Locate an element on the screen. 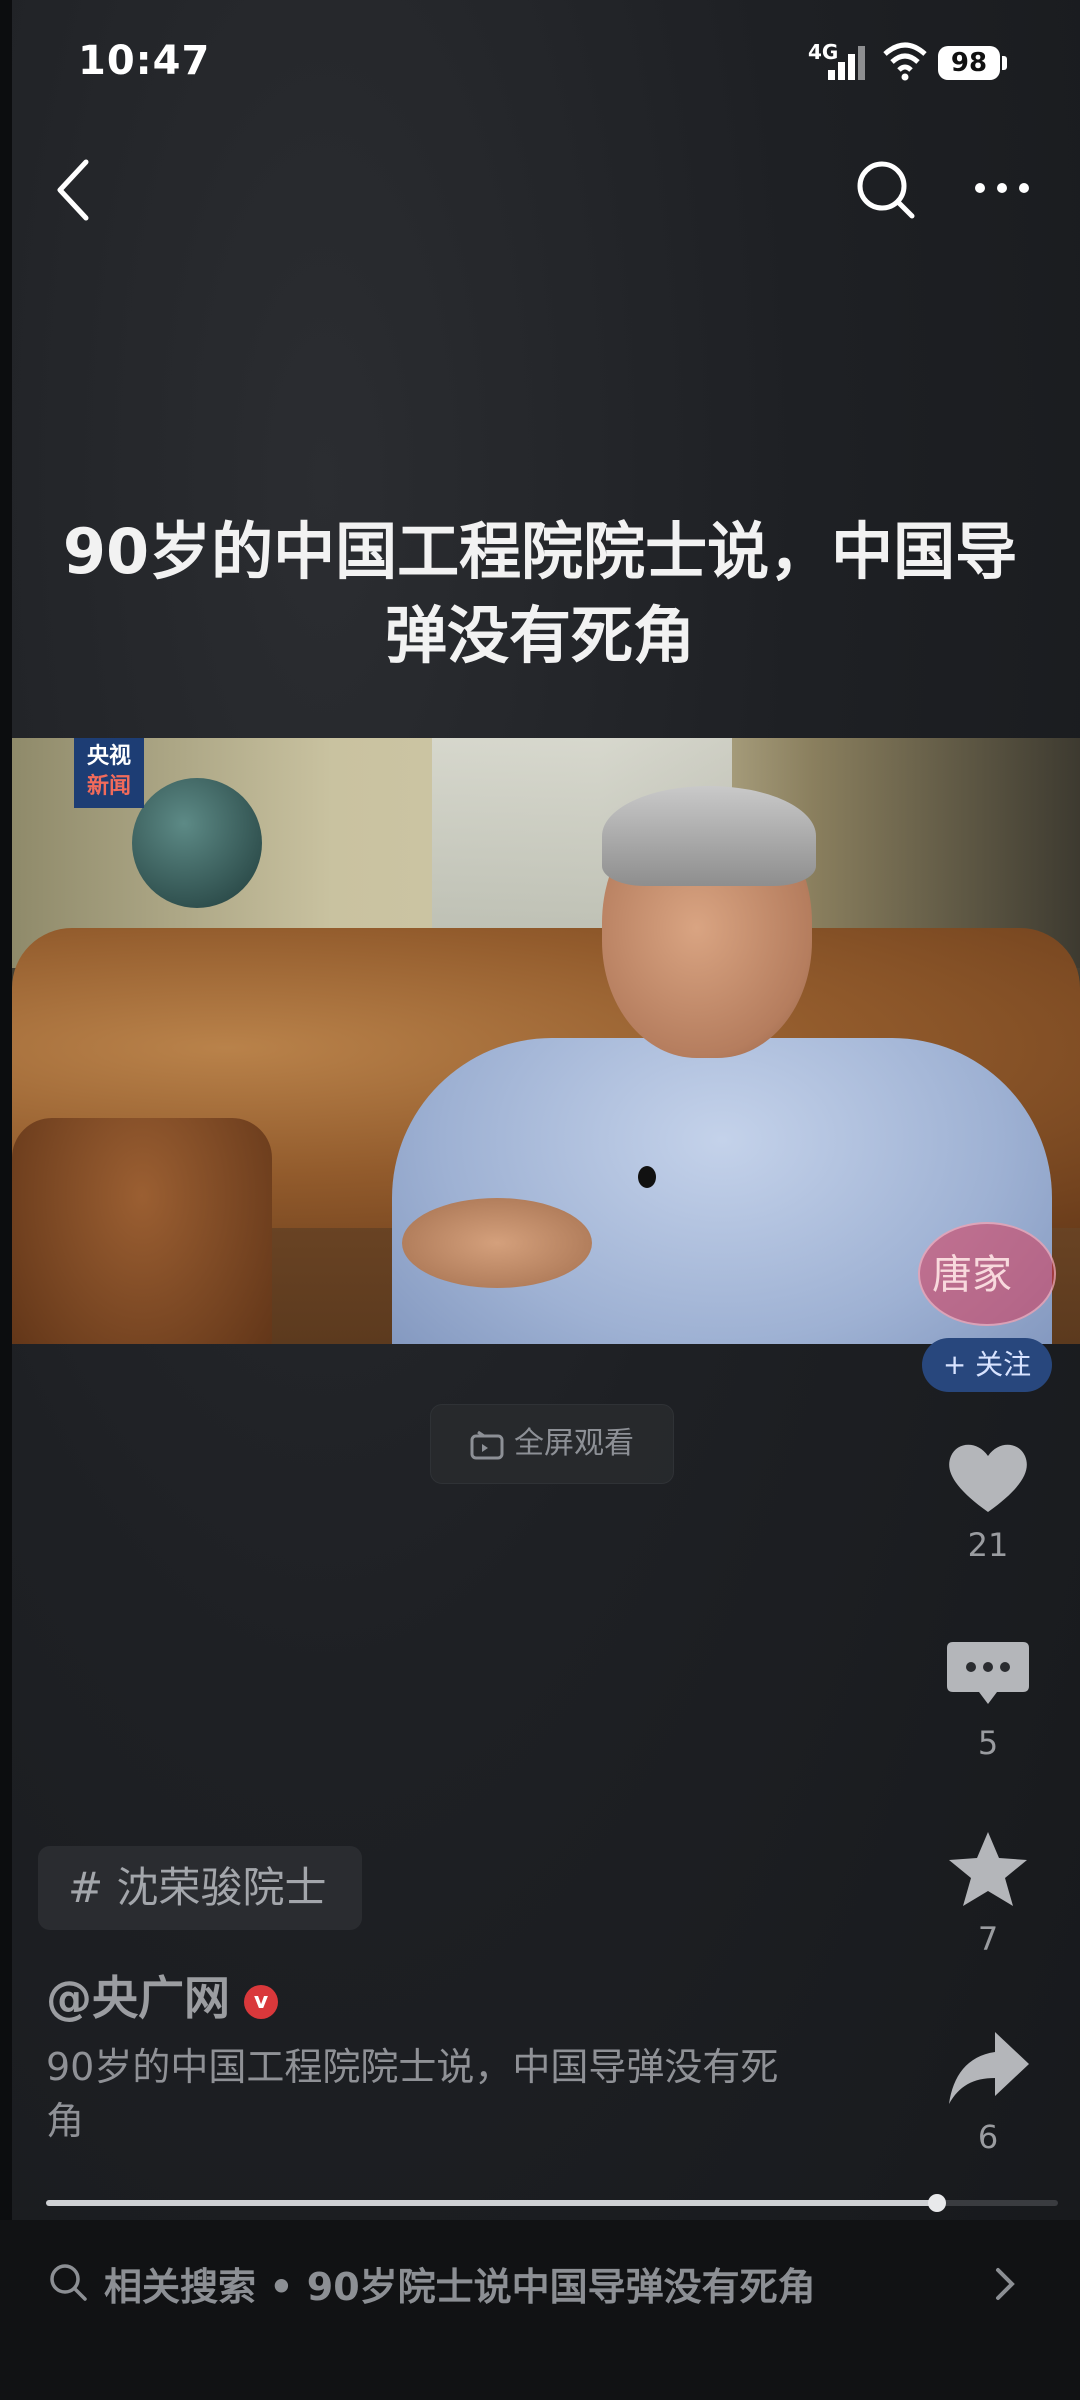 The height and width of the screenshot is (2400, 1080). share-action: 6 is located at coordinates (988, 2090).